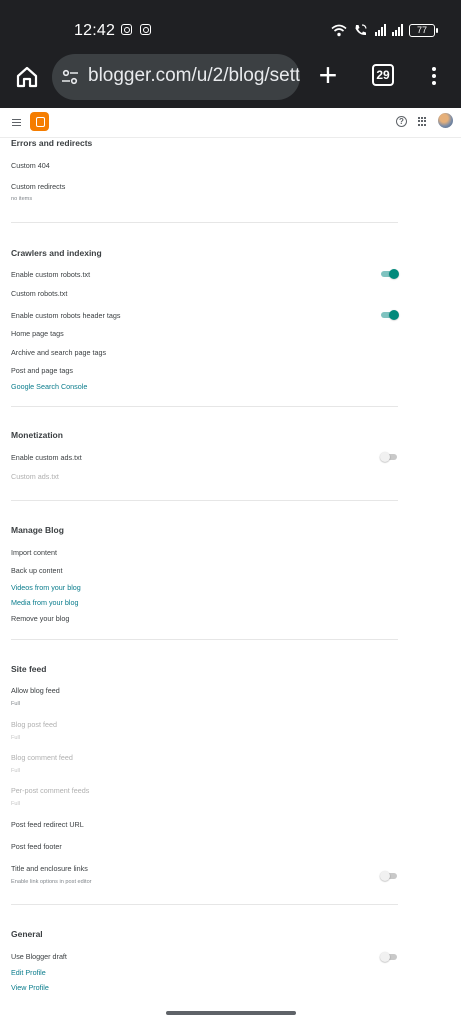  I want to click on section-title-site-feed: Site feed, so click(29, 669).